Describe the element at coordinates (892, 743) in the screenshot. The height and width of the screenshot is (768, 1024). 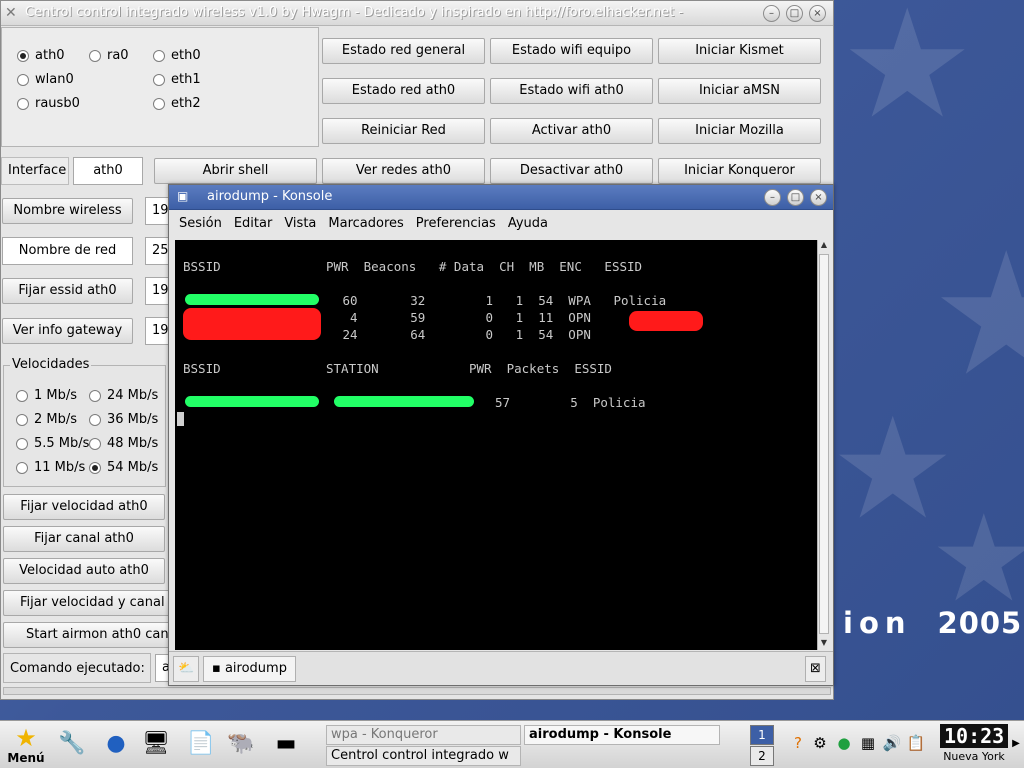
I see `volume-icon: 🔊` at that location.